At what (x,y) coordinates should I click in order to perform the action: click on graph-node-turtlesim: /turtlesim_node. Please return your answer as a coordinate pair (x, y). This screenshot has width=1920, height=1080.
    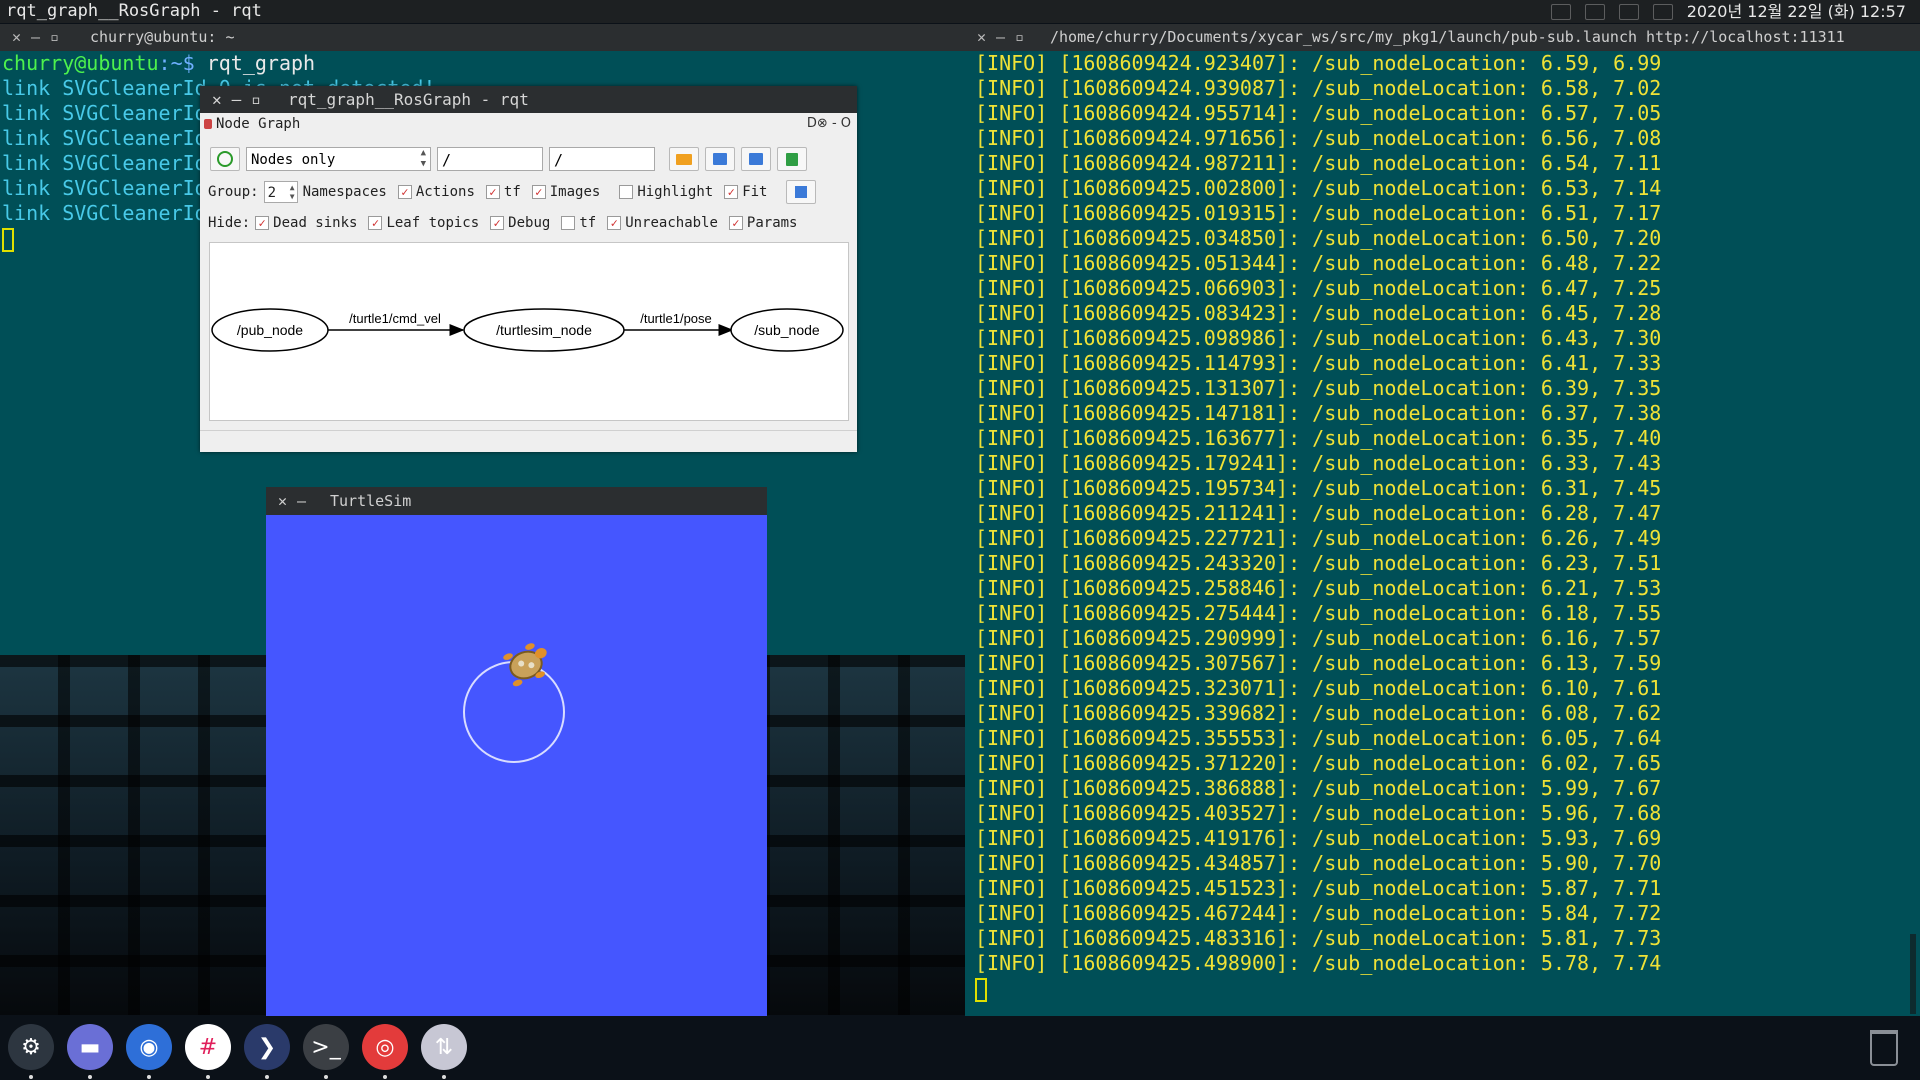
    Looking at the image, I should click on (544, 330).